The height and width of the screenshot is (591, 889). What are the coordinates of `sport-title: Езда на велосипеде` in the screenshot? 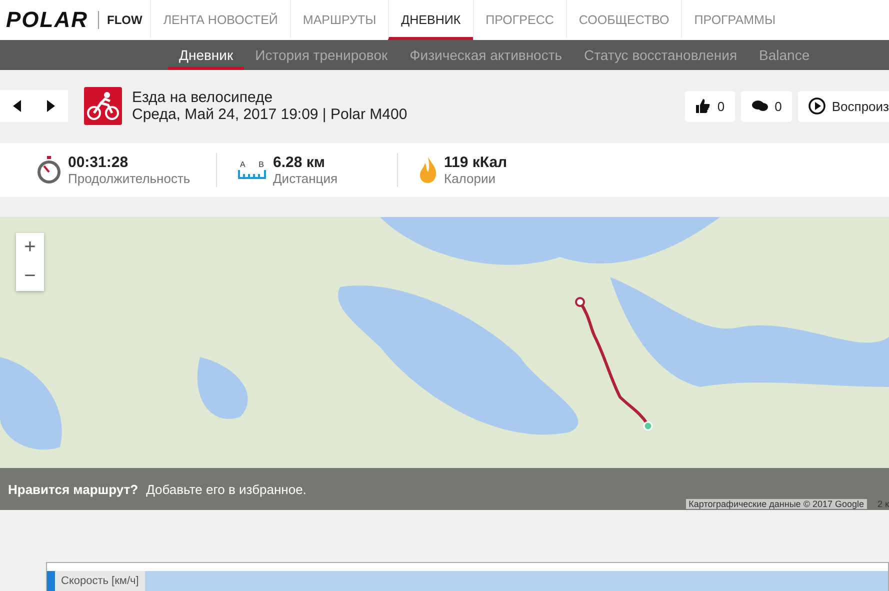 It's located at (203, 97).